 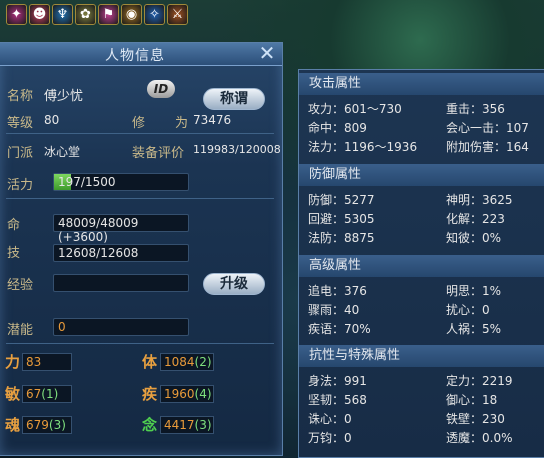 I want to click on mind-value: 4417(3), so click(x=187, y=425).